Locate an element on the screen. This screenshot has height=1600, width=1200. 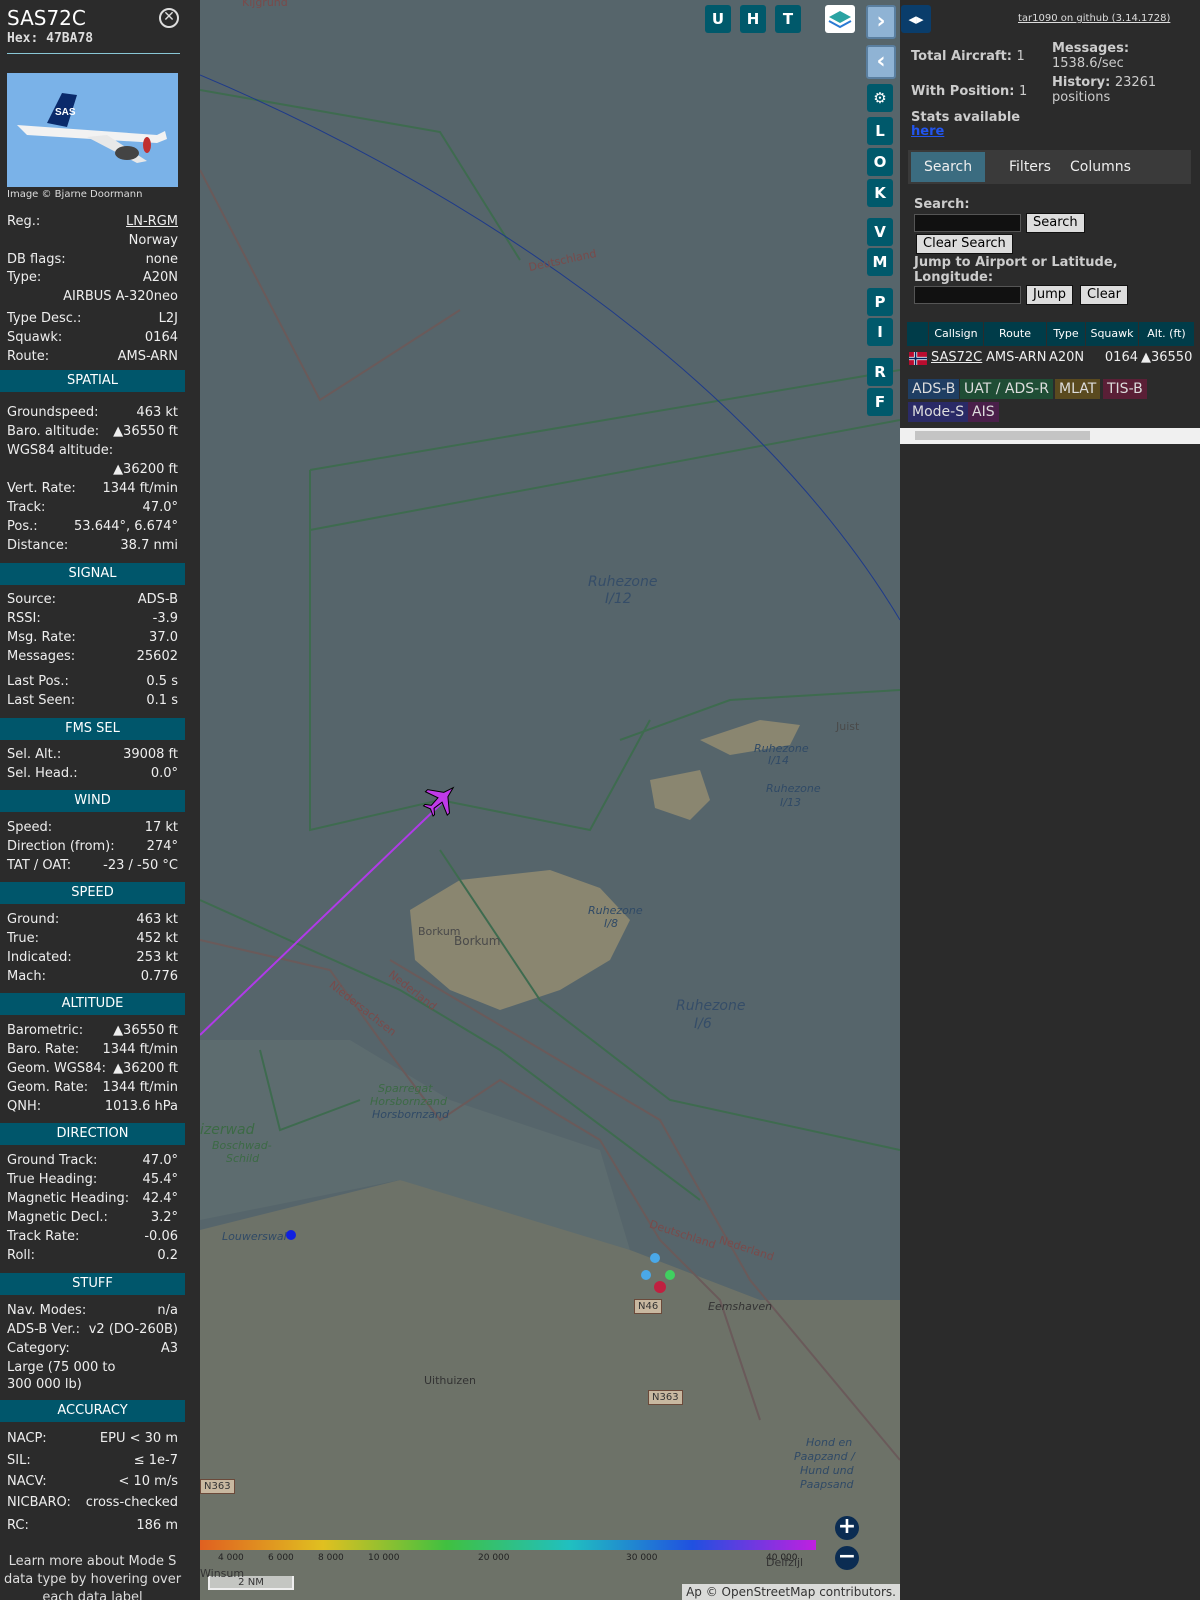
map-attribution: Ap © OpenStreetMap contributors. is located at coordinates (791, 1592).